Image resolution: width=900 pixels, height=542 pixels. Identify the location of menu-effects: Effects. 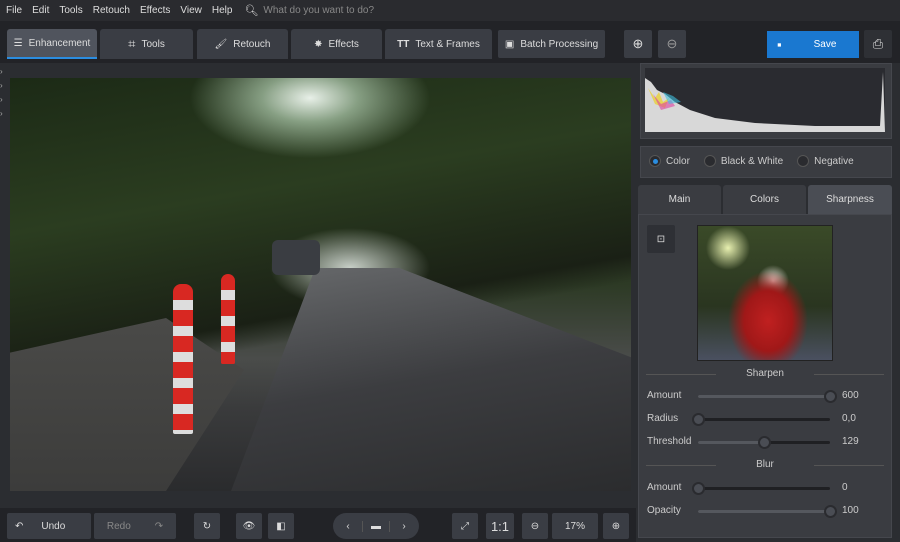
(155, 10).